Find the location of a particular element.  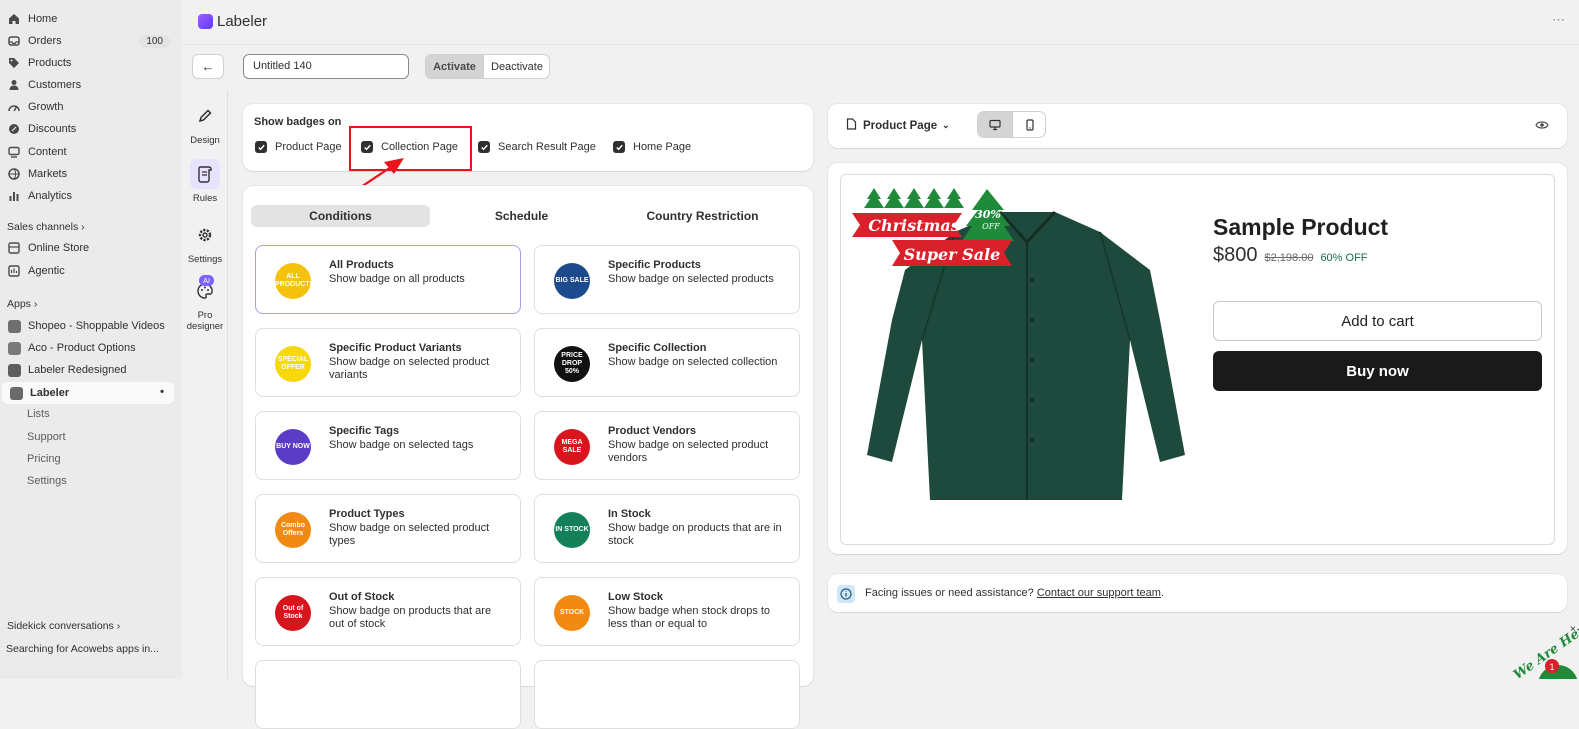

nav-label: Agentic is located at coordinates (46, 271).